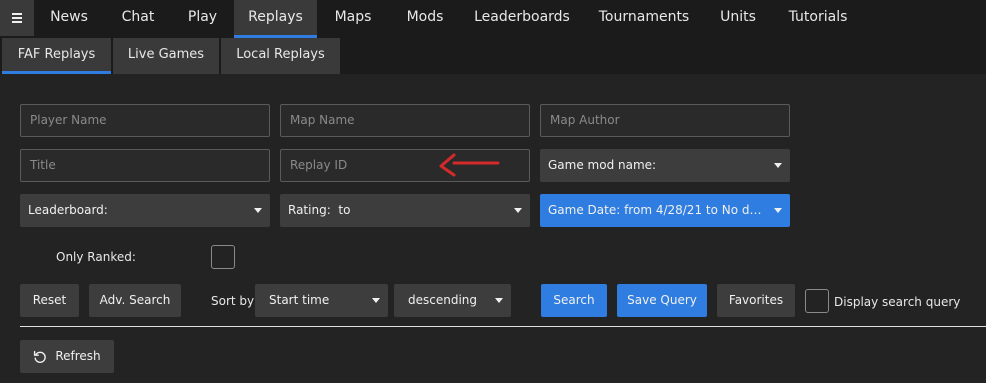 Image resolution: width=986 pixels, height=383 pixels. What do you see at coordinates (493, 56) in the screenshot?
I see `replay-subtabs: FAF Replays Live Games Local Replays` at bounding box center [493, 56].